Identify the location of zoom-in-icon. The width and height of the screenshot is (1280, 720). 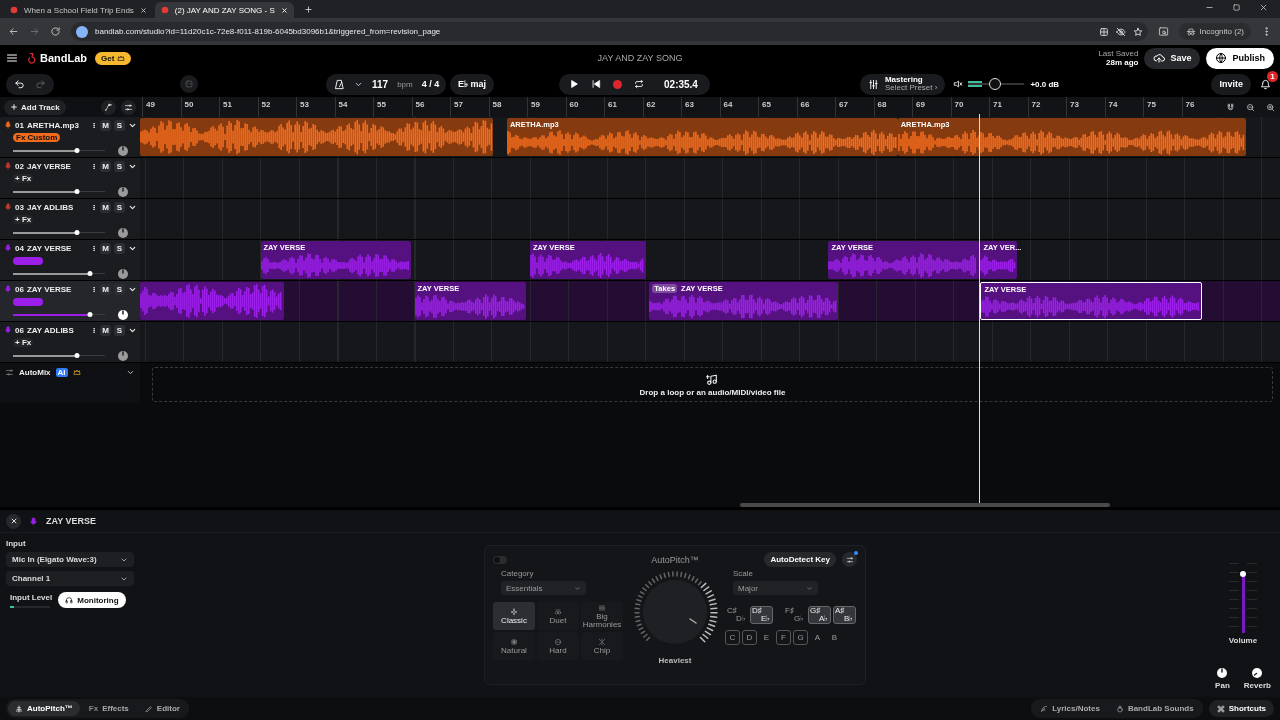
(1270, 107).